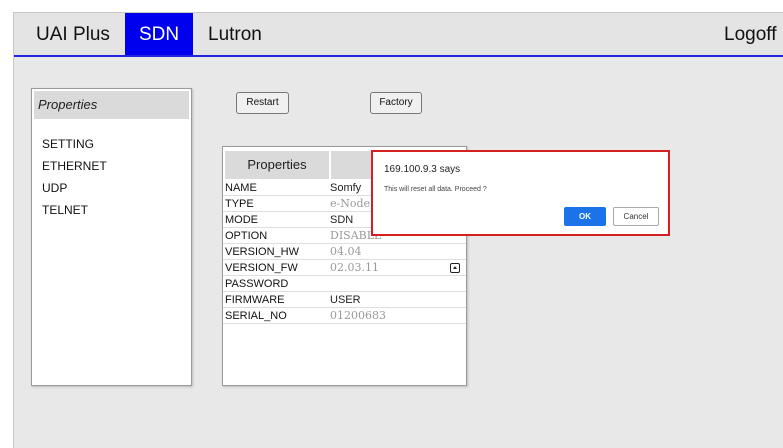  What do you see at coordinates (257, 284) in the screenshot?
I see `property-key: PASSWORD` at bounding box center [257, 284].